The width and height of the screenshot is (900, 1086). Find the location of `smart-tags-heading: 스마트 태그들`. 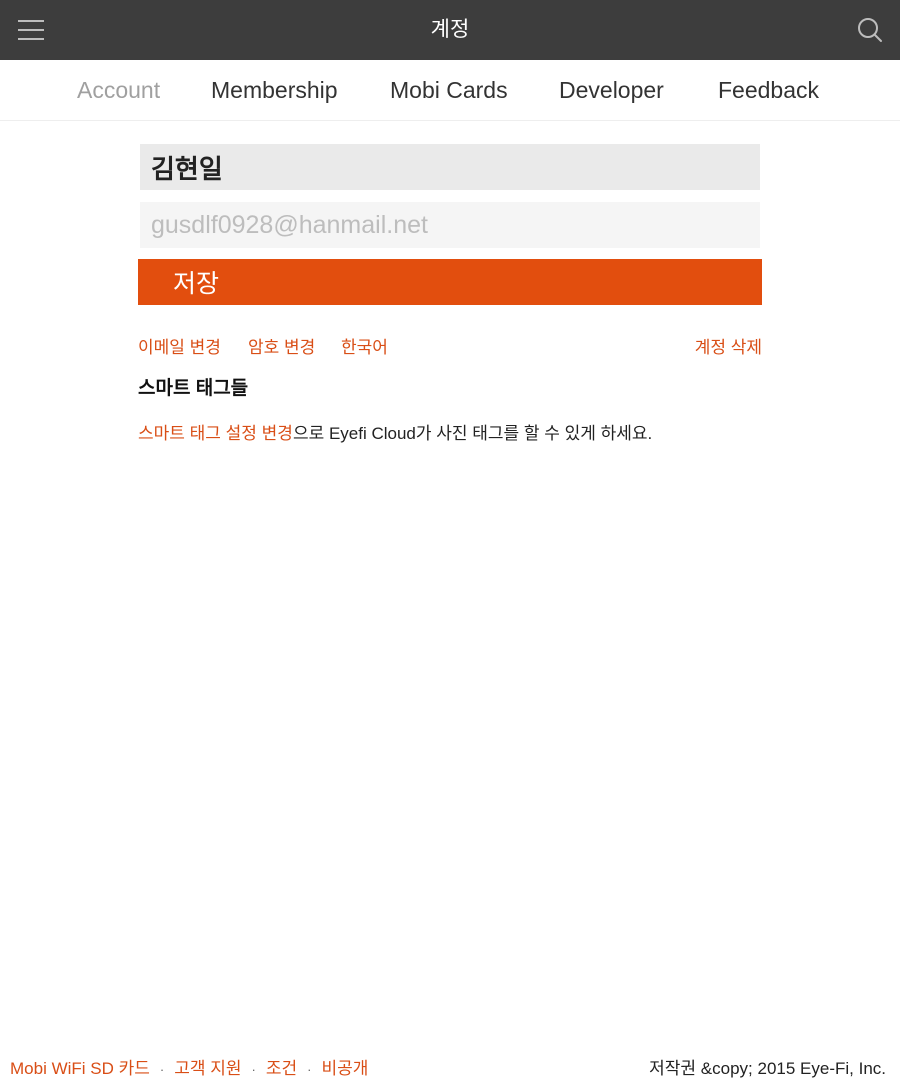

smart-tags-heading: 스마트 태그들 is located at coordinates (193, 388).